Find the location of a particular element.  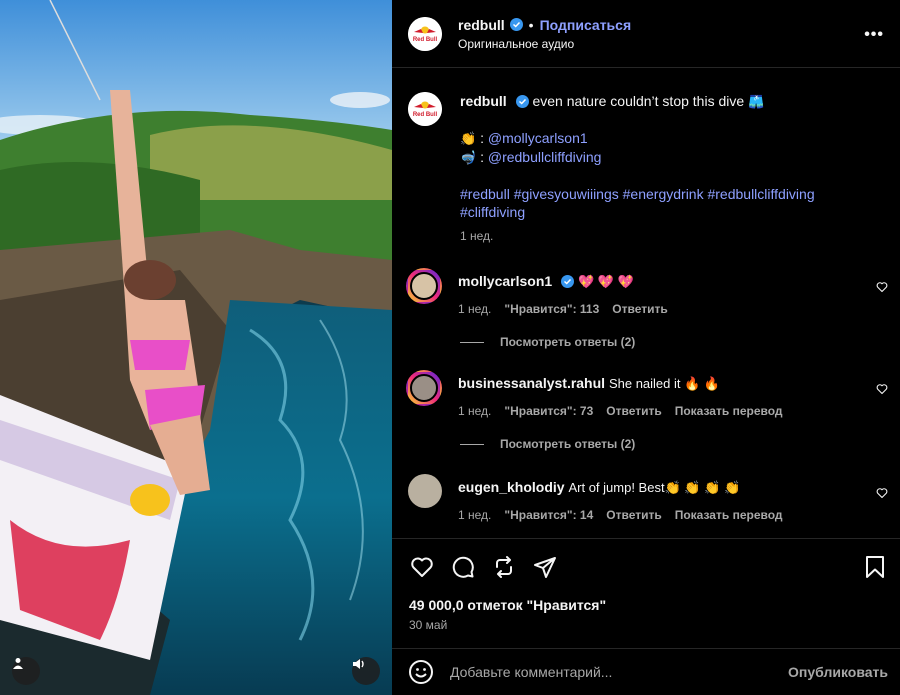

bookmark-icon is located at coordinates (874, 566).